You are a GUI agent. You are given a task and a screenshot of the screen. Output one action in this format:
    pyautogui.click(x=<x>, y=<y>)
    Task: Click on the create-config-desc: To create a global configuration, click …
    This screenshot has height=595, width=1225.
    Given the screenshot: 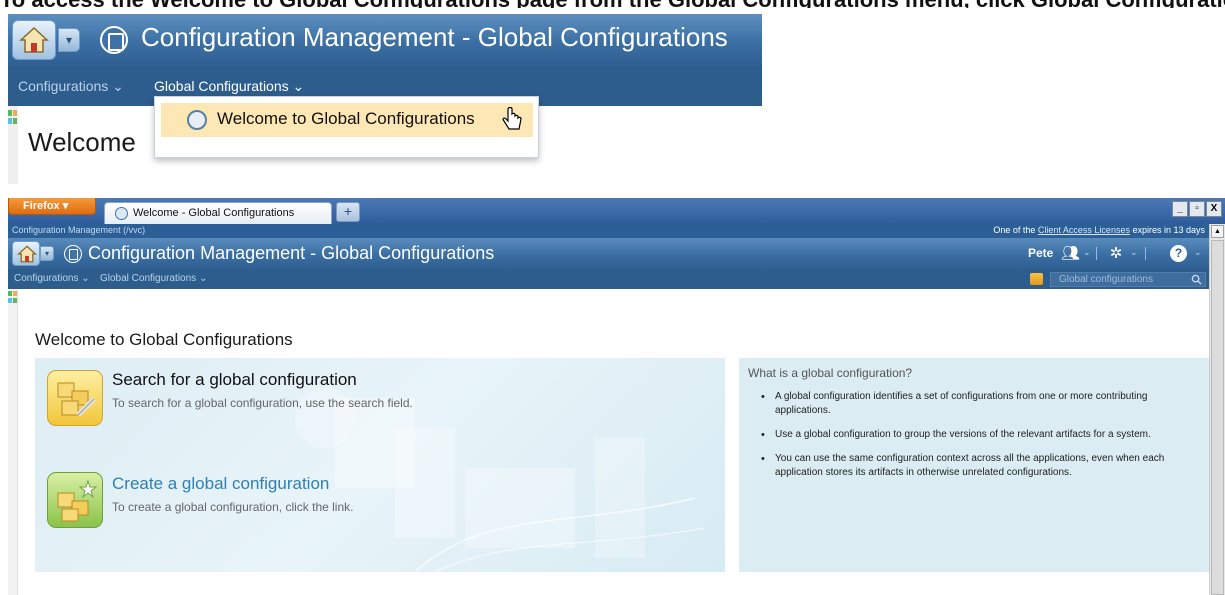 What is the action you would take?
    pyautogui.click(x=233, y=507)
    